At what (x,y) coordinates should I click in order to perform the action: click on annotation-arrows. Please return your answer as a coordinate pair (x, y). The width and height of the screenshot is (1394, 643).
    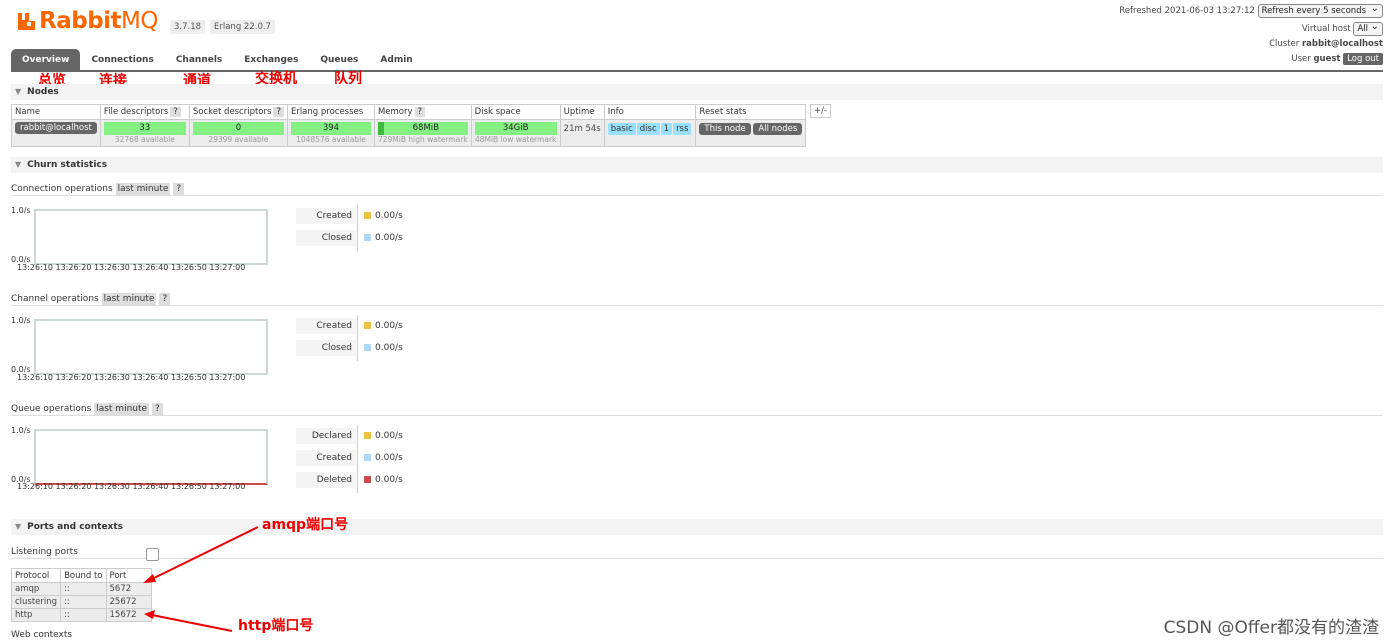
    Looking at the image, I should click on (201, 579).